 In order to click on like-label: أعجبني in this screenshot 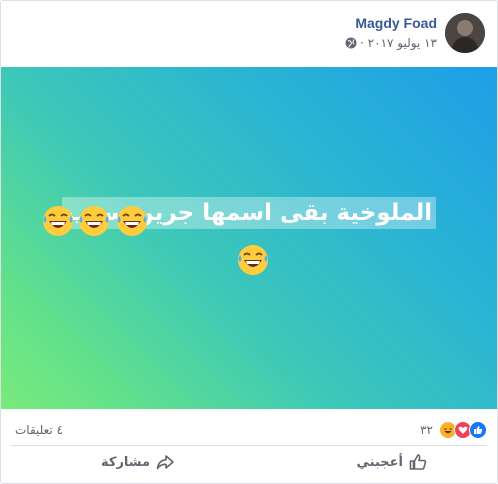, I will do `click(379, 462)`.